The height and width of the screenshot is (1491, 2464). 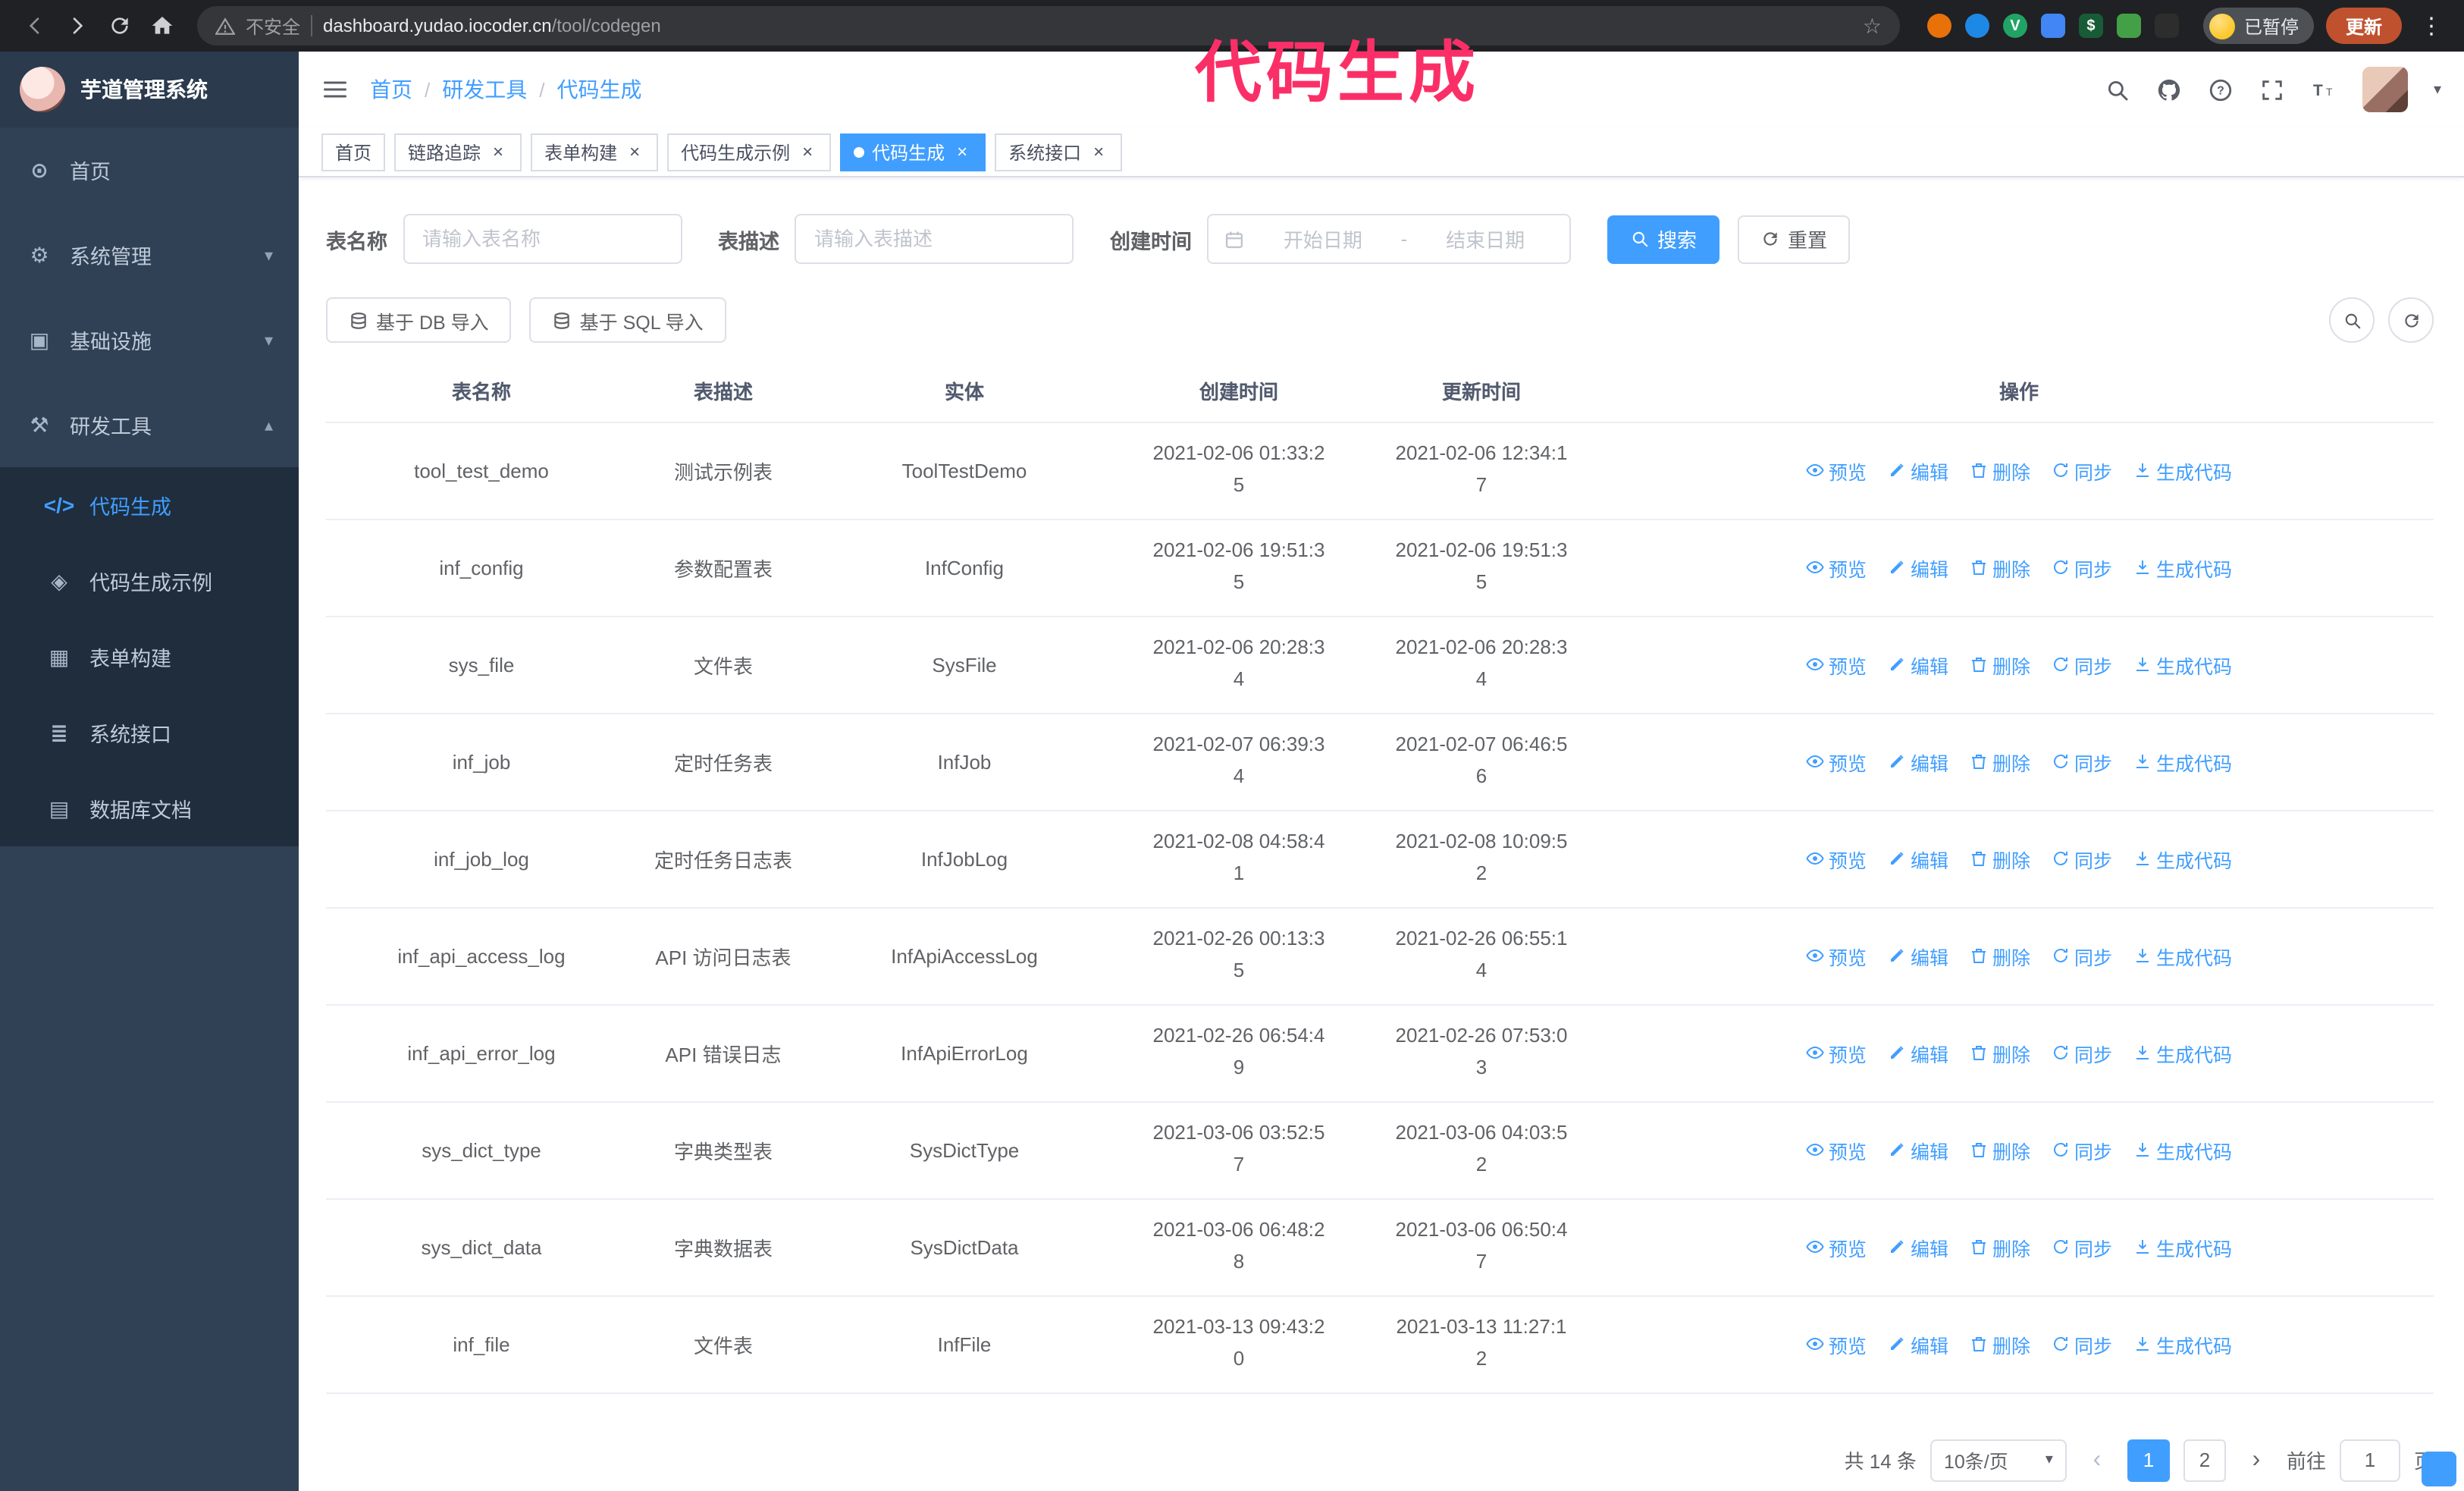 What do you see at coordinates (600, 89) in the screenshot?
I see `breadcrumb-item: 代码生成` at bounding box center [600, 89].